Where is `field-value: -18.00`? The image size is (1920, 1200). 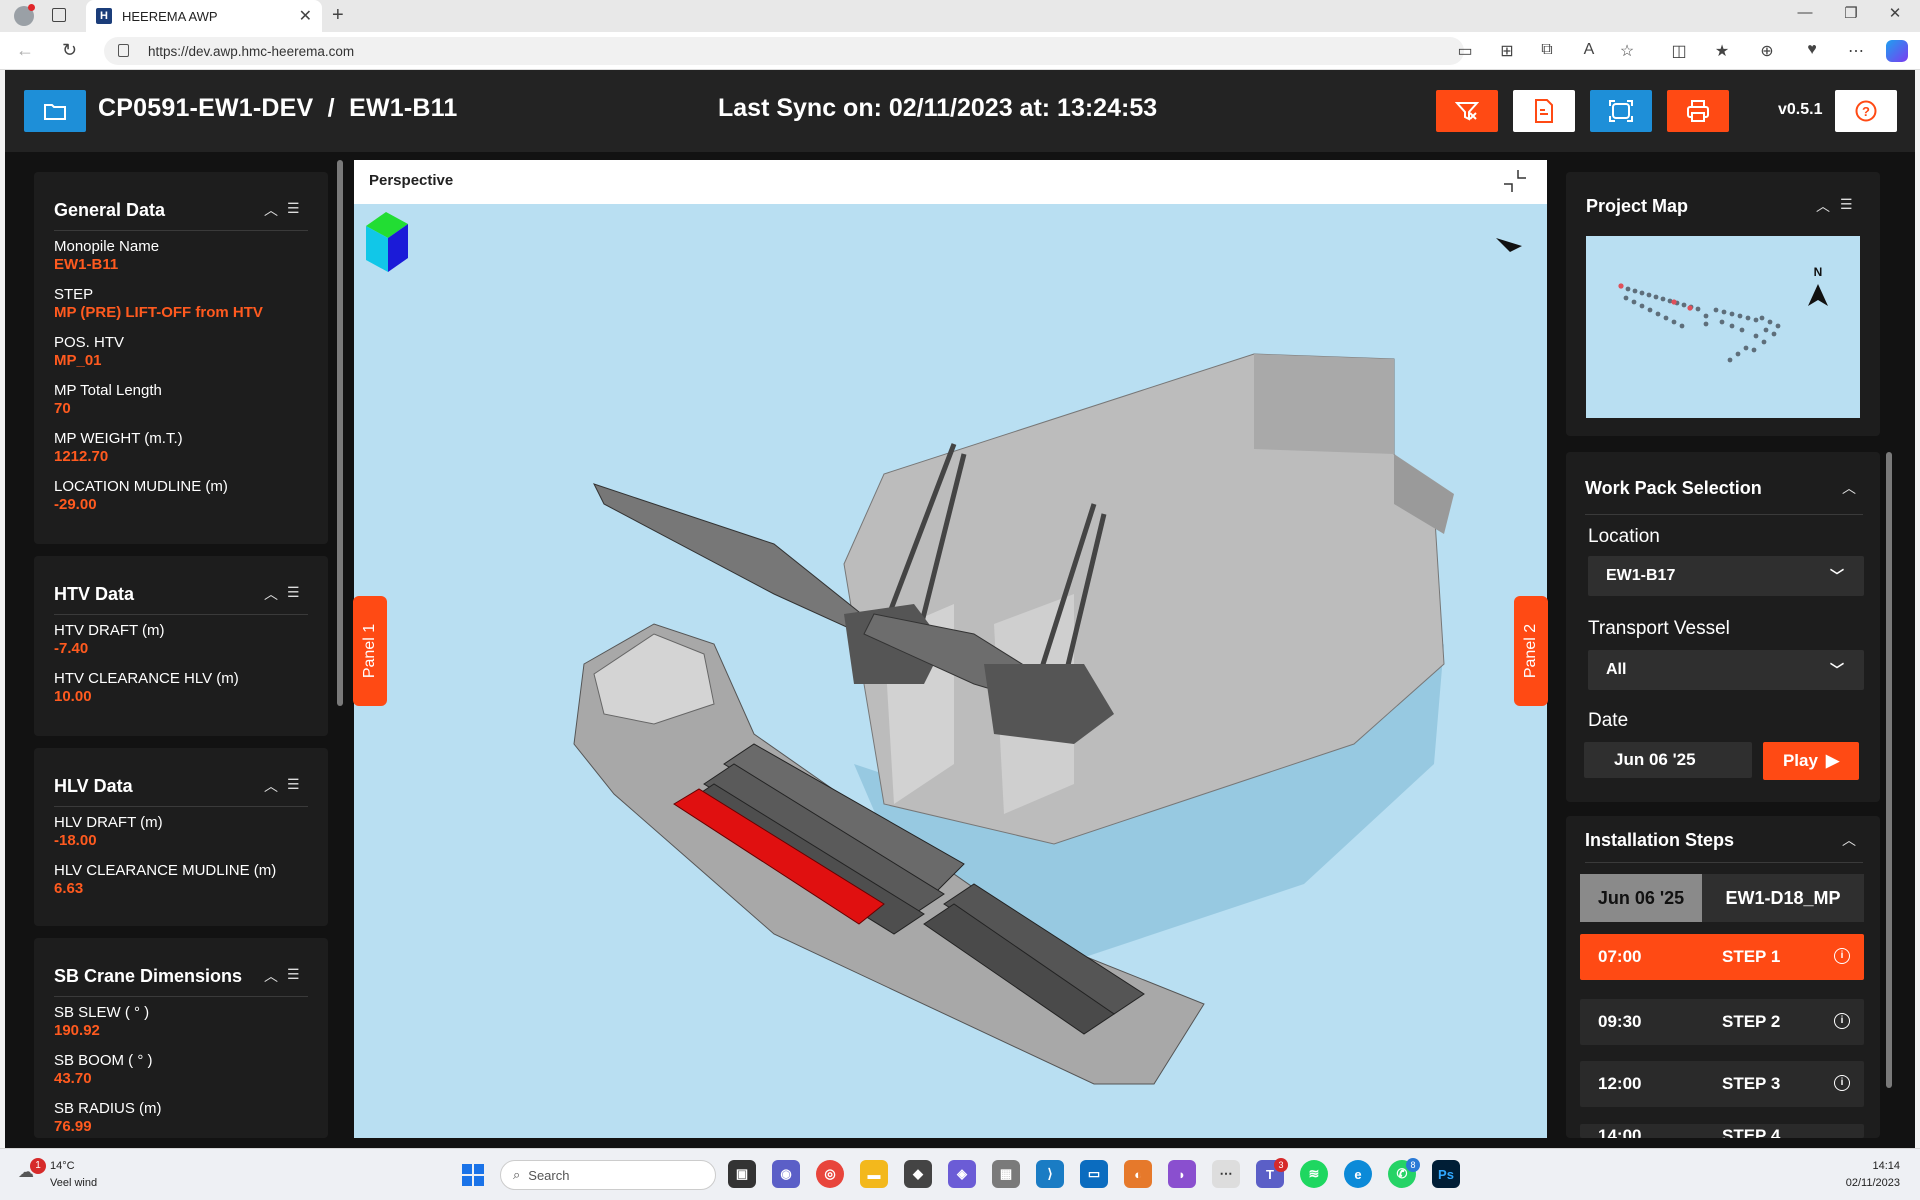 field-value: -18.00 is located at coordinates (75, 840).